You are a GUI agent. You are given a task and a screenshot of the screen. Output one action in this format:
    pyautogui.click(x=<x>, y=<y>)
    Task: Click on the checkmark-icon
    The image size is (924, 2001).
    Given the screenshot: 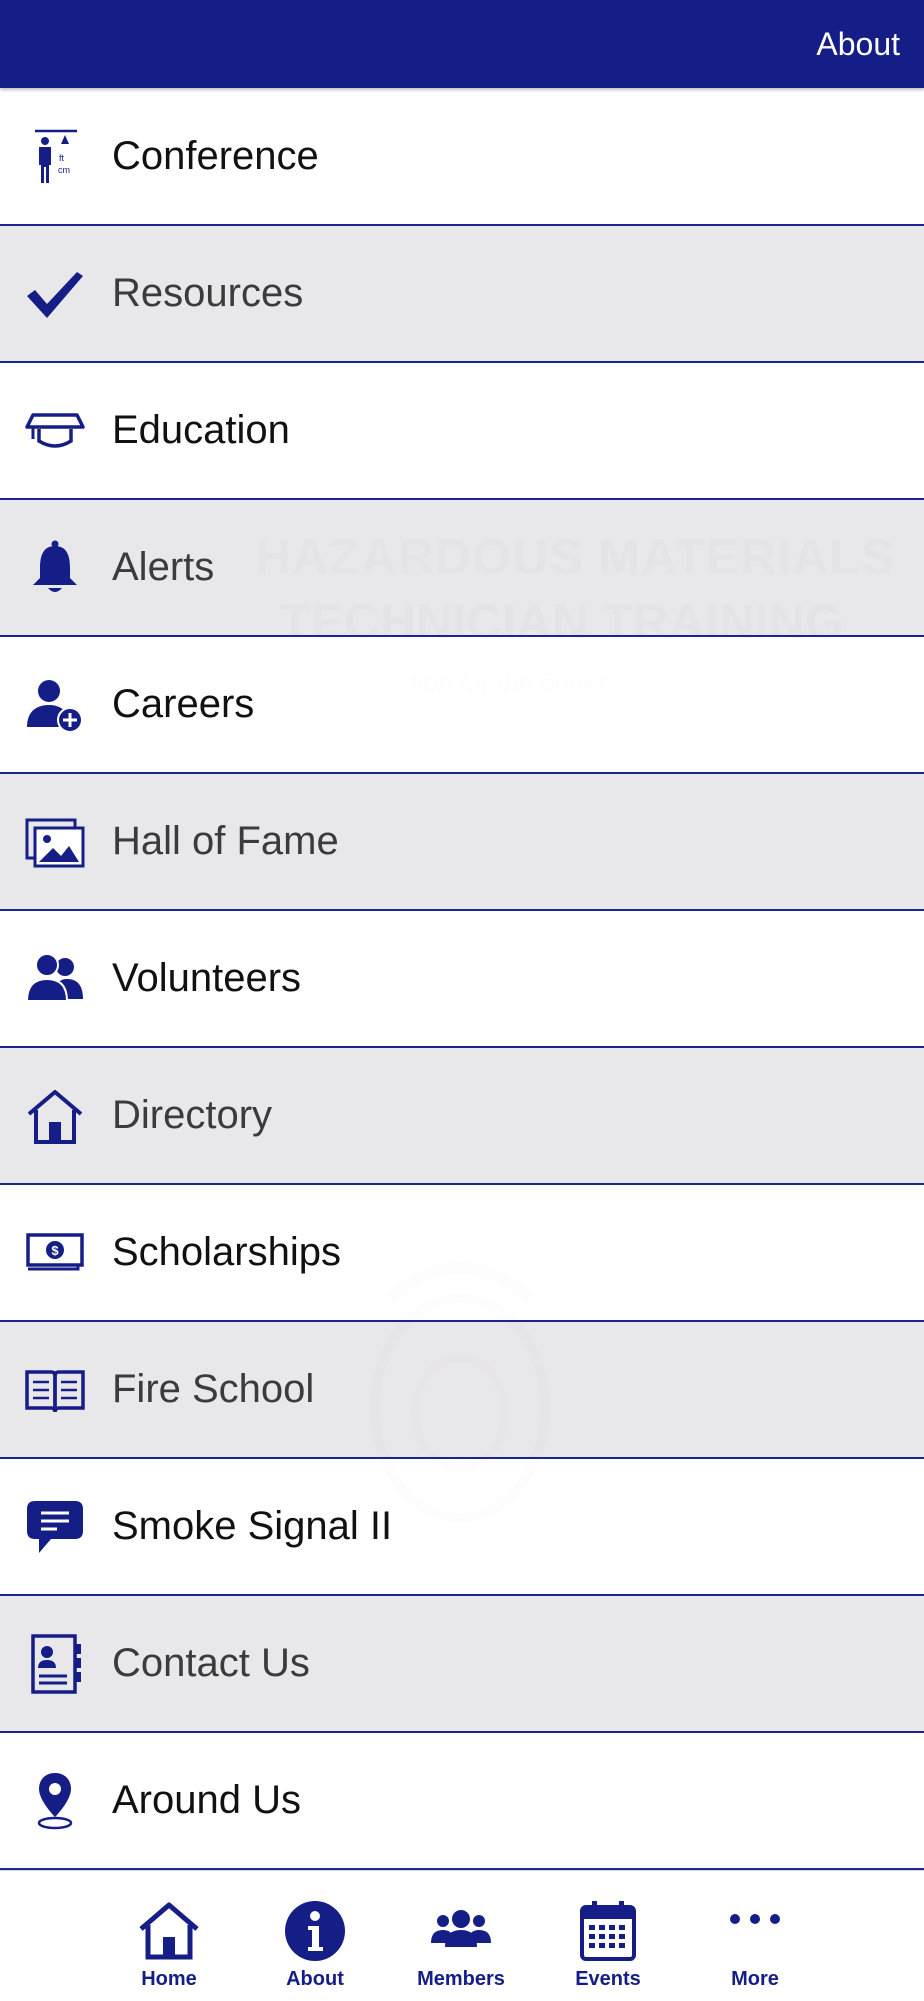 What is the action you would take?
    pyautogui.click(x=55, y=294)
    